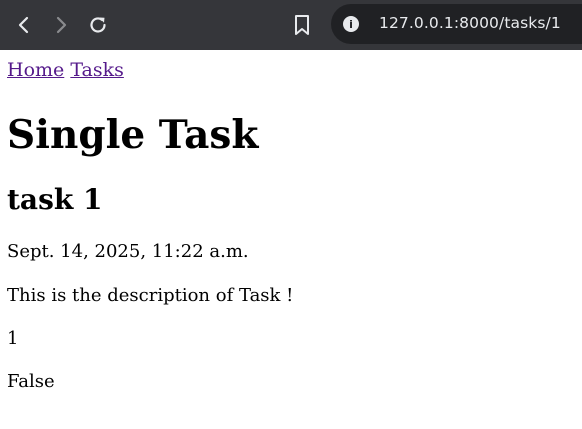 The image size is (582, 429). I want to click on task-description: This is the description of Task !, so click(150, 295).